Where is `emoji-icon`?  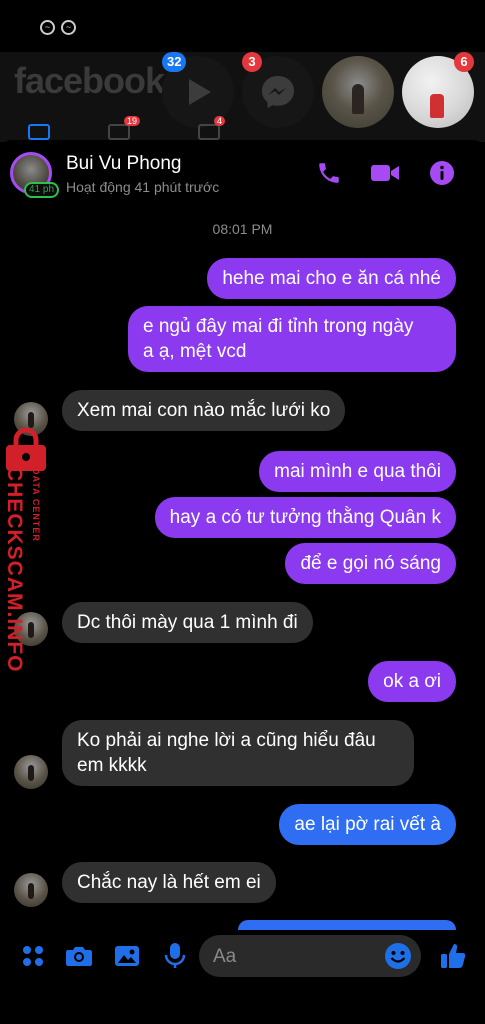
emoji-icon is located at coordinates (398, 956).